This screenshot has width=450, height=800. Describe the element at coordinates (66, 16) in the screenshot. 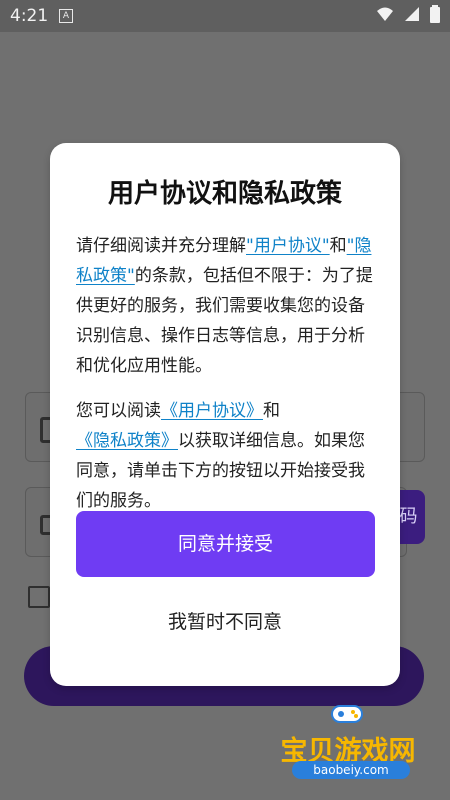

I see `notification-icon: A` at that location.